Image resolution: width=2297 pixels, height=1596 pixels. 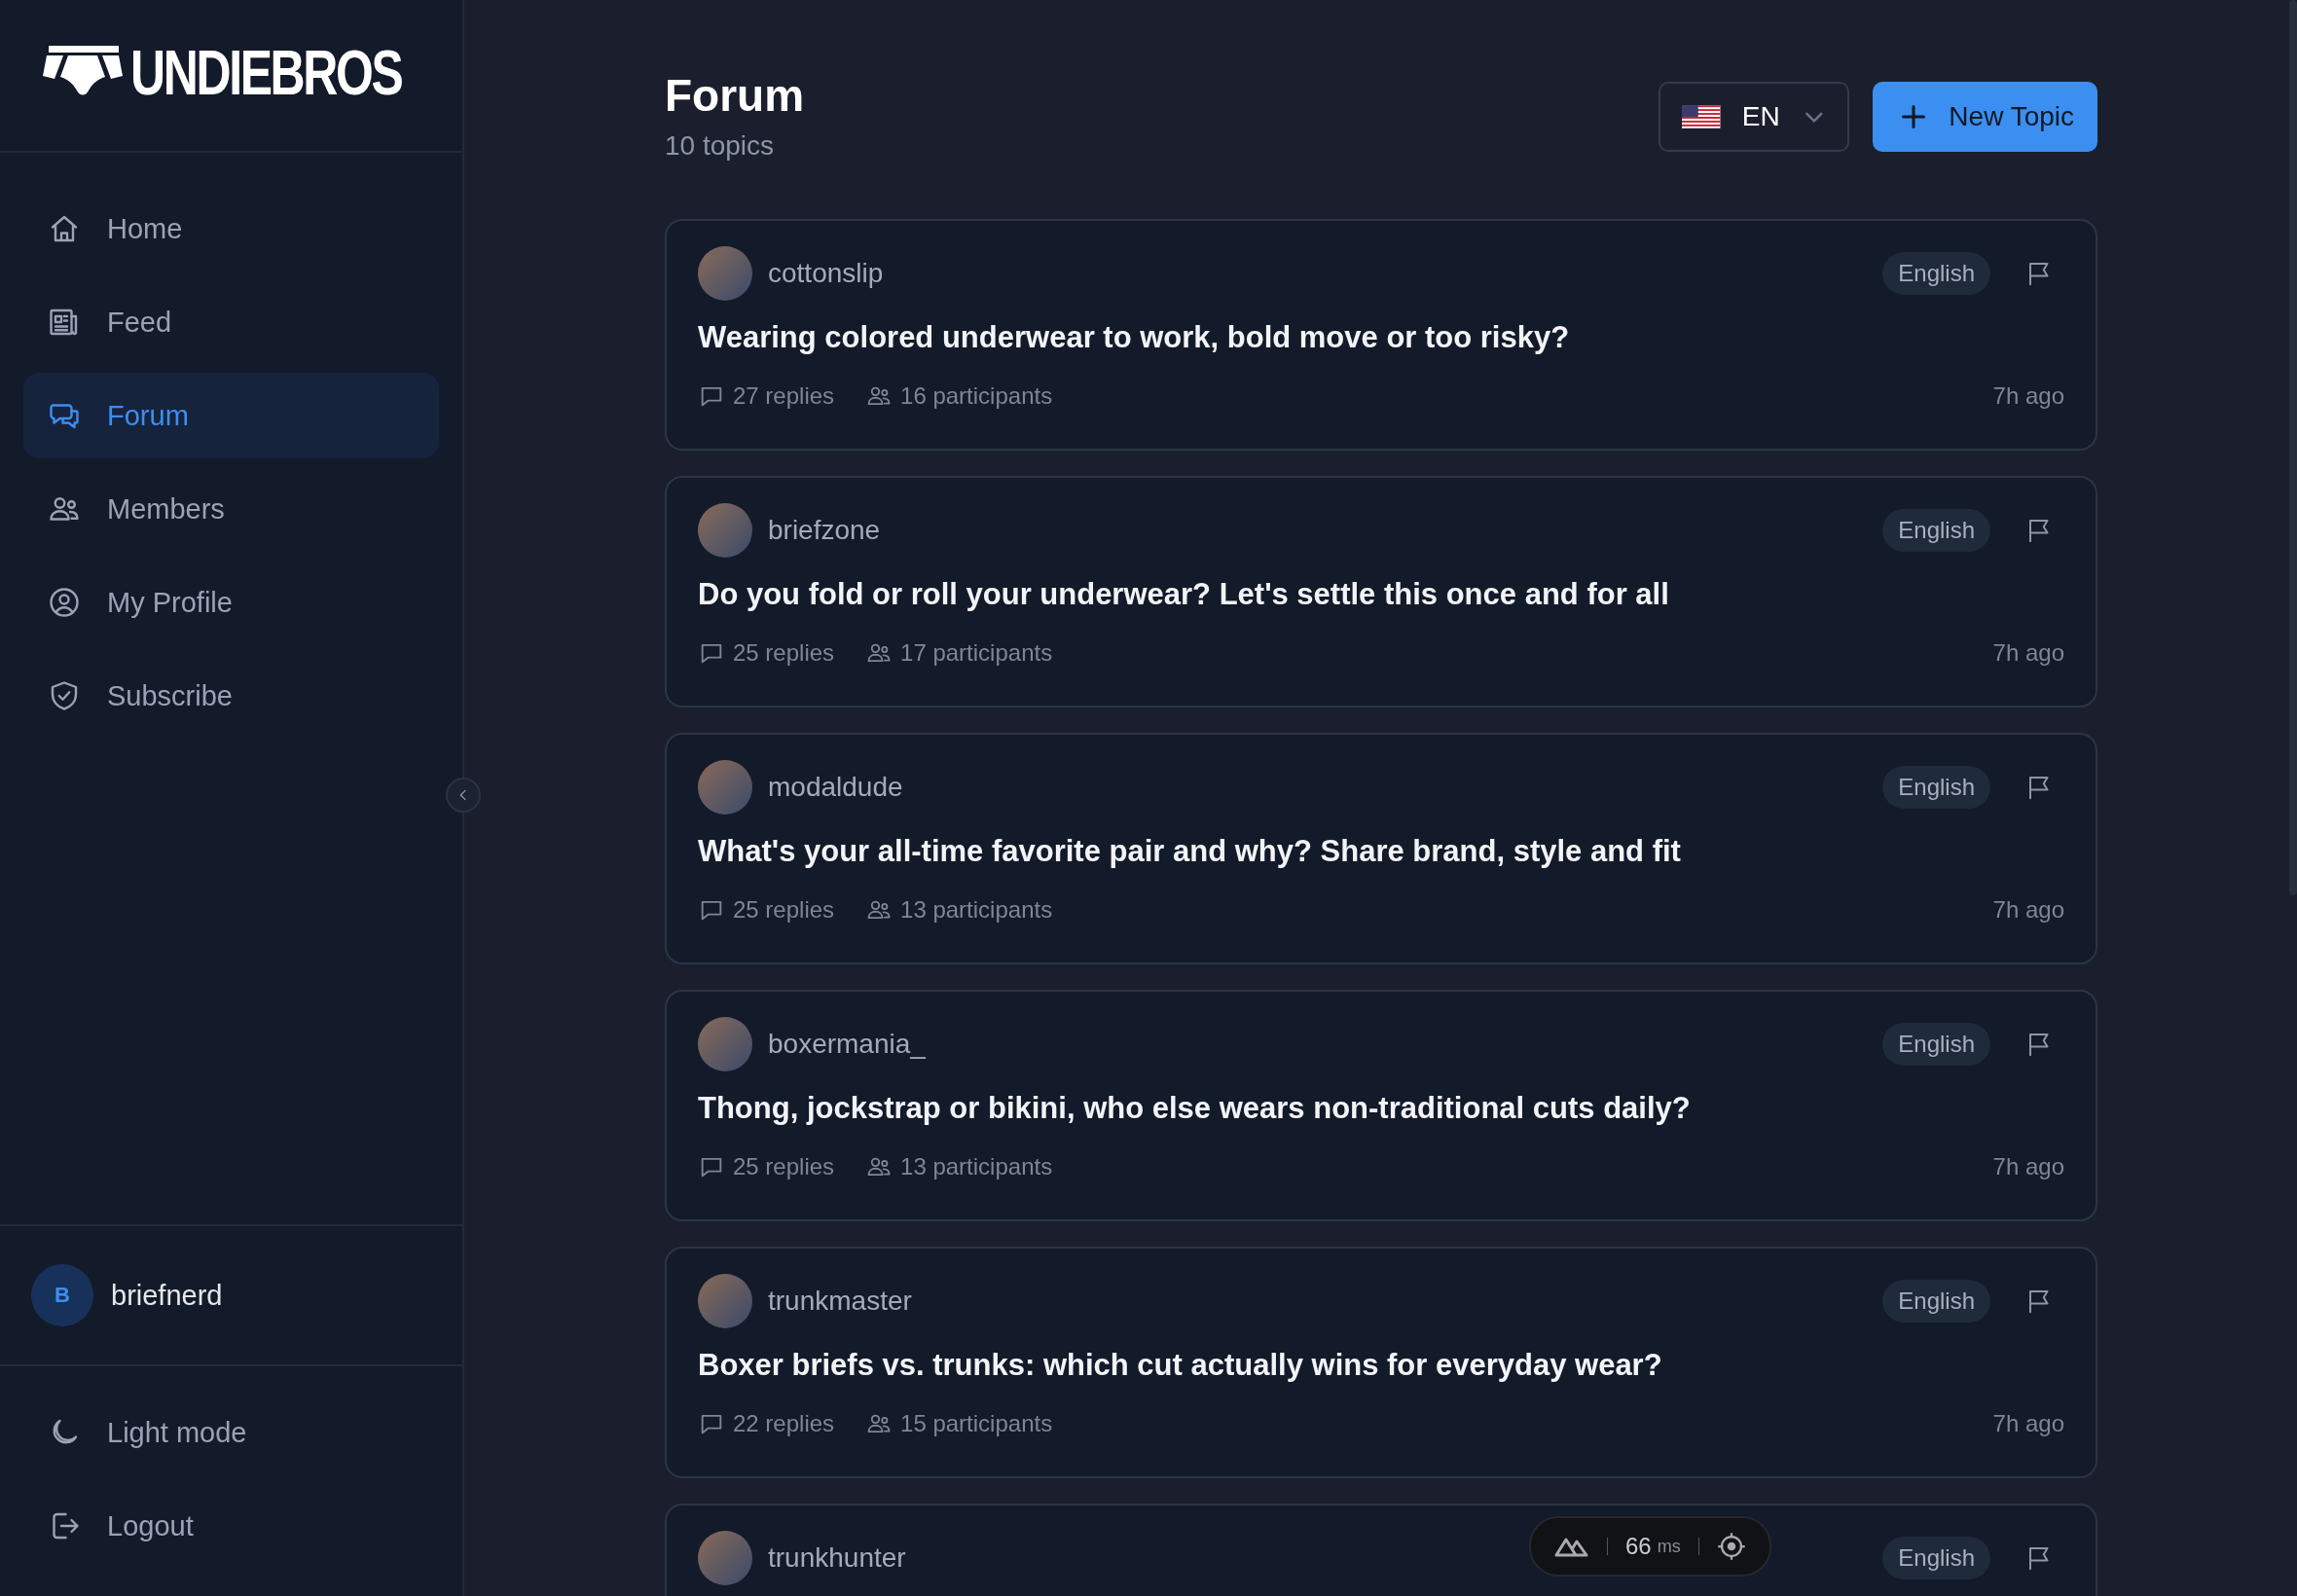 What do you see at coordinates (720, 146) in the screenshot?
I see `topic-count: 10 topics` at bounding box center [720, 146].